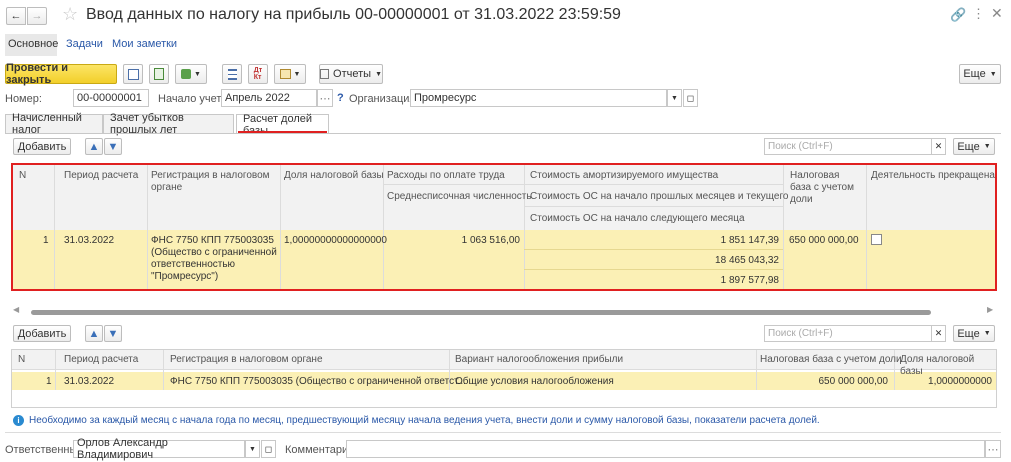 The height and width of the screenshot is (462, 1011). Describe the element at coordinates (848, 333) in the screenshot. I see `table2-search-input: Поиск (Ctrl+F)` at that location.